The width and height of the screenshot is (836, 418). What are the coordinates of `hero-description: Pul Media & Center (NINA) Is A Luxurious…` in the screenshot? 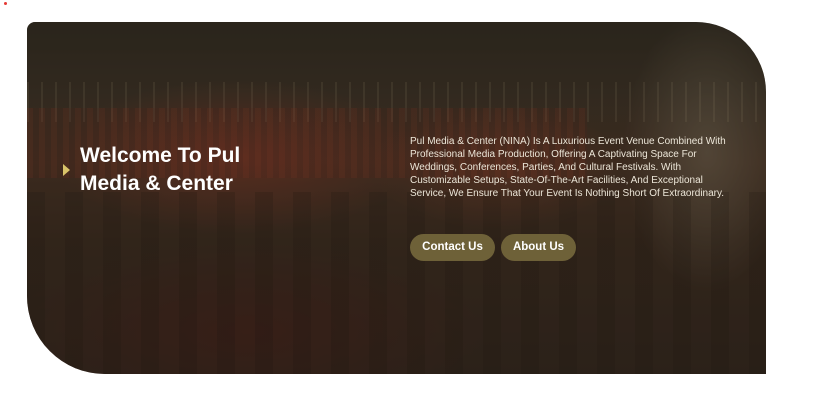 It's located at (568, 167).